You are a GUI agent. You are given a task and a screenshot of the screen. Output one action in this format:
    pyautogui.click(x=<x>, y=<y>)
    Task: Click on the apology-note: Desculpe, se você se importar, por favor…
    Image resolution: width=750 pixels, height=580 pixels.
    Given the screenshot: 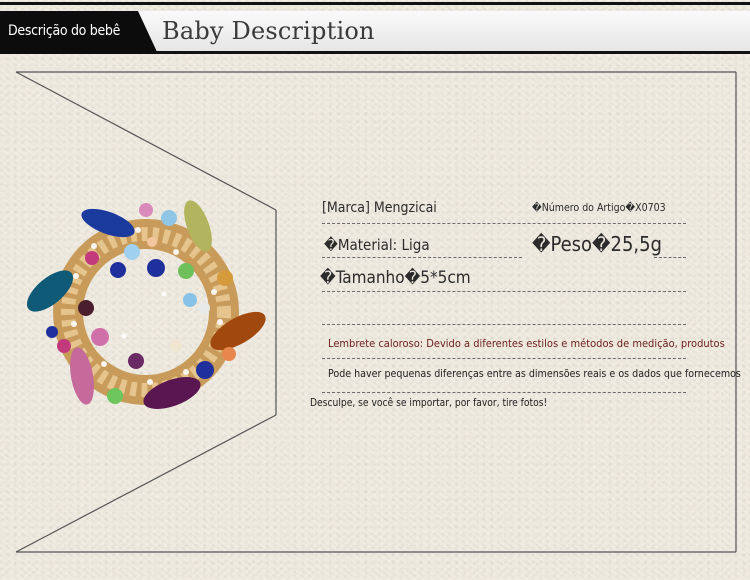 What is the action you would take?
    pyautogui.click(x=429, y=403)
    